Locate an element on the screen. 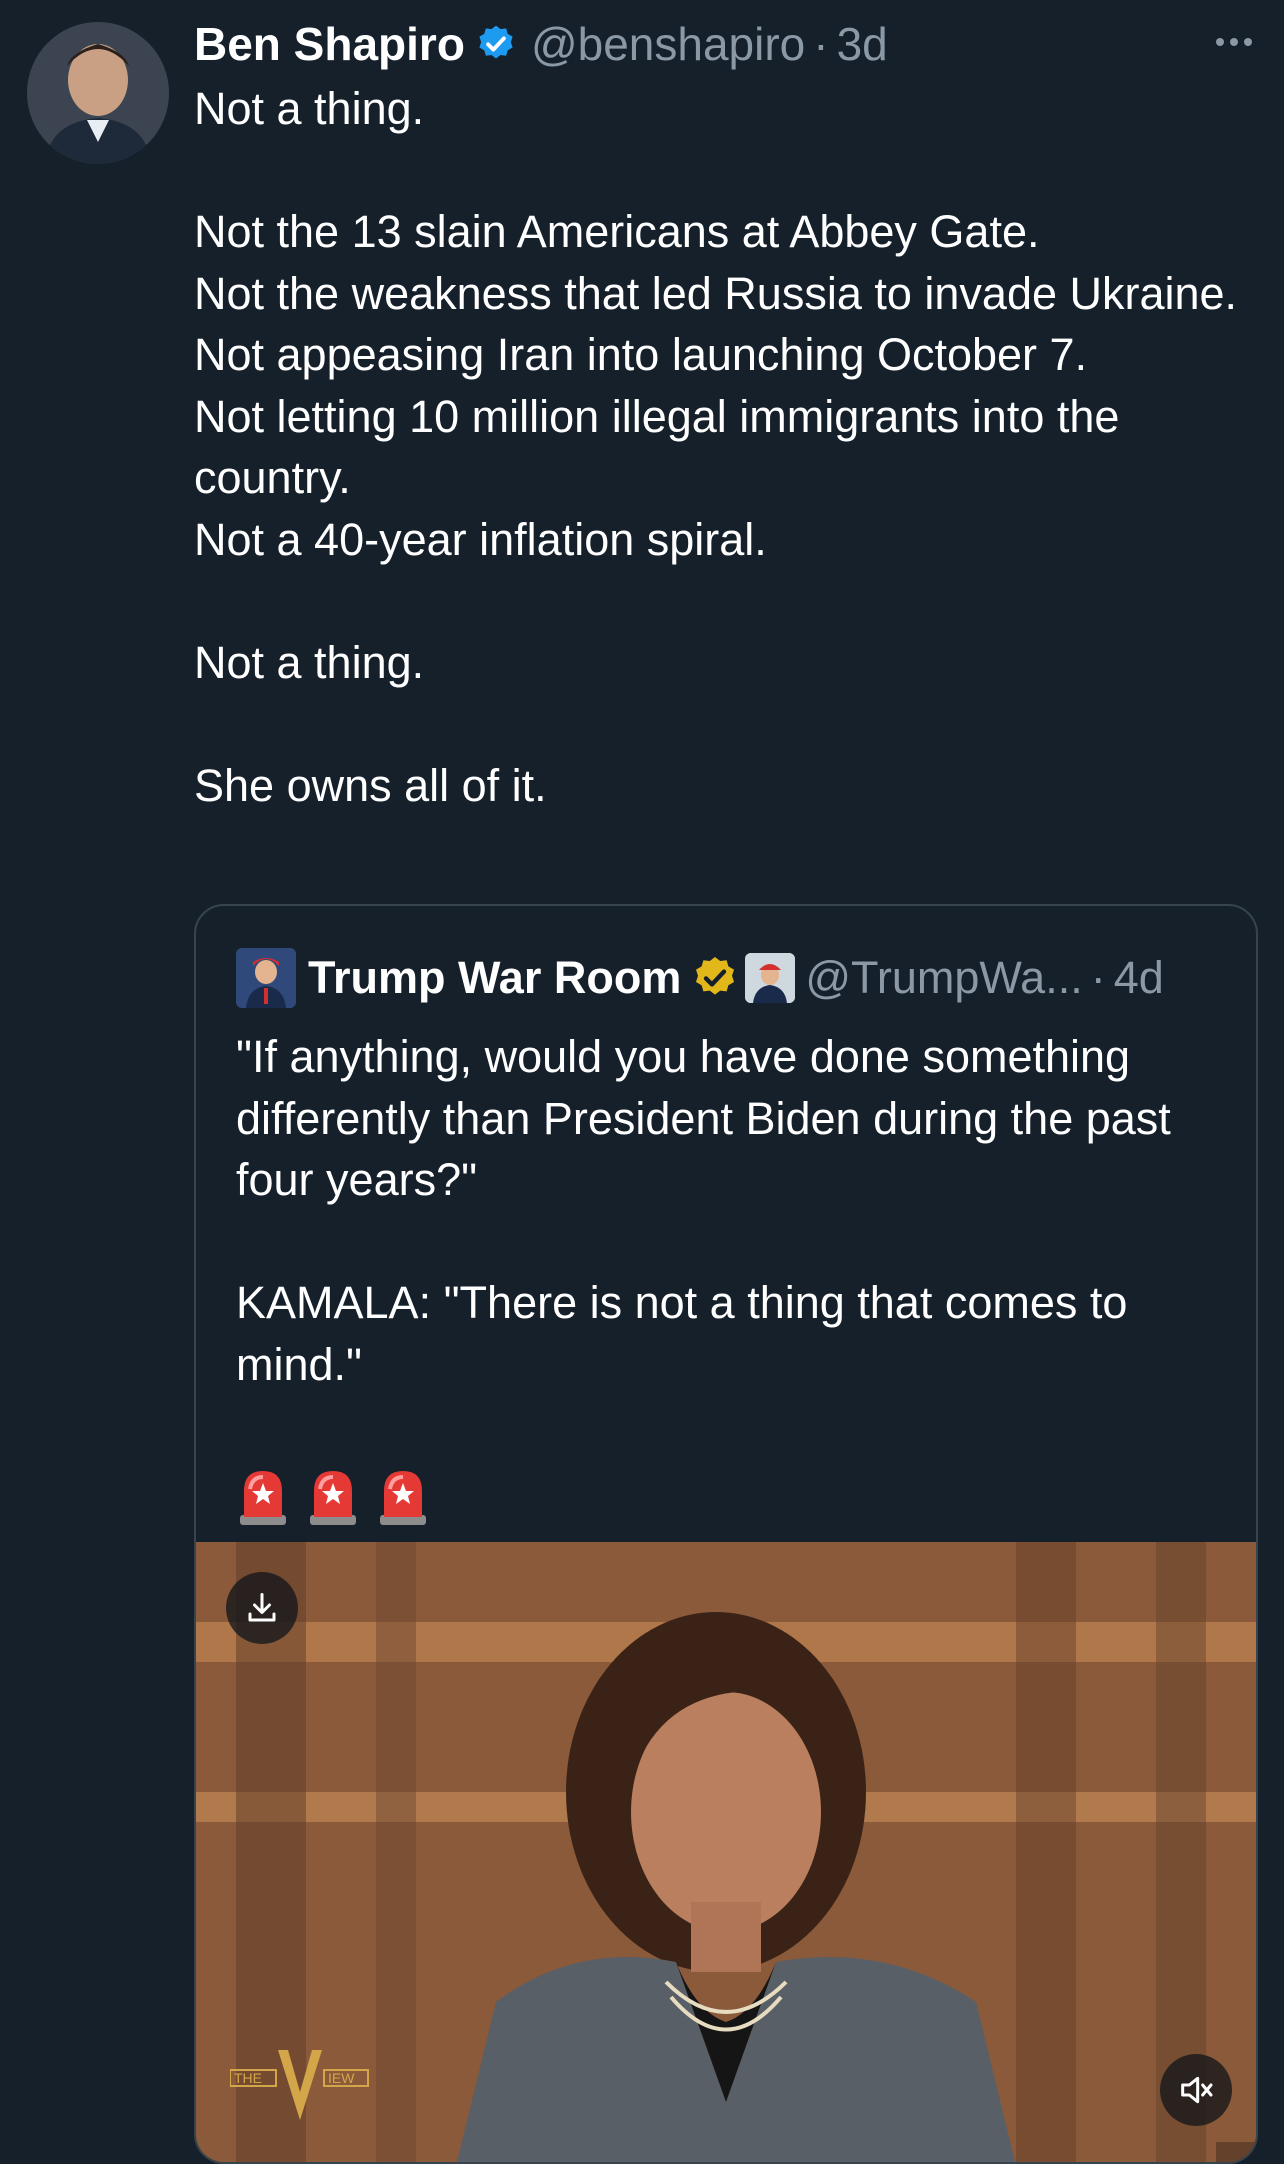  logo-text-right: IEW is located at coordinates (341, 2078).